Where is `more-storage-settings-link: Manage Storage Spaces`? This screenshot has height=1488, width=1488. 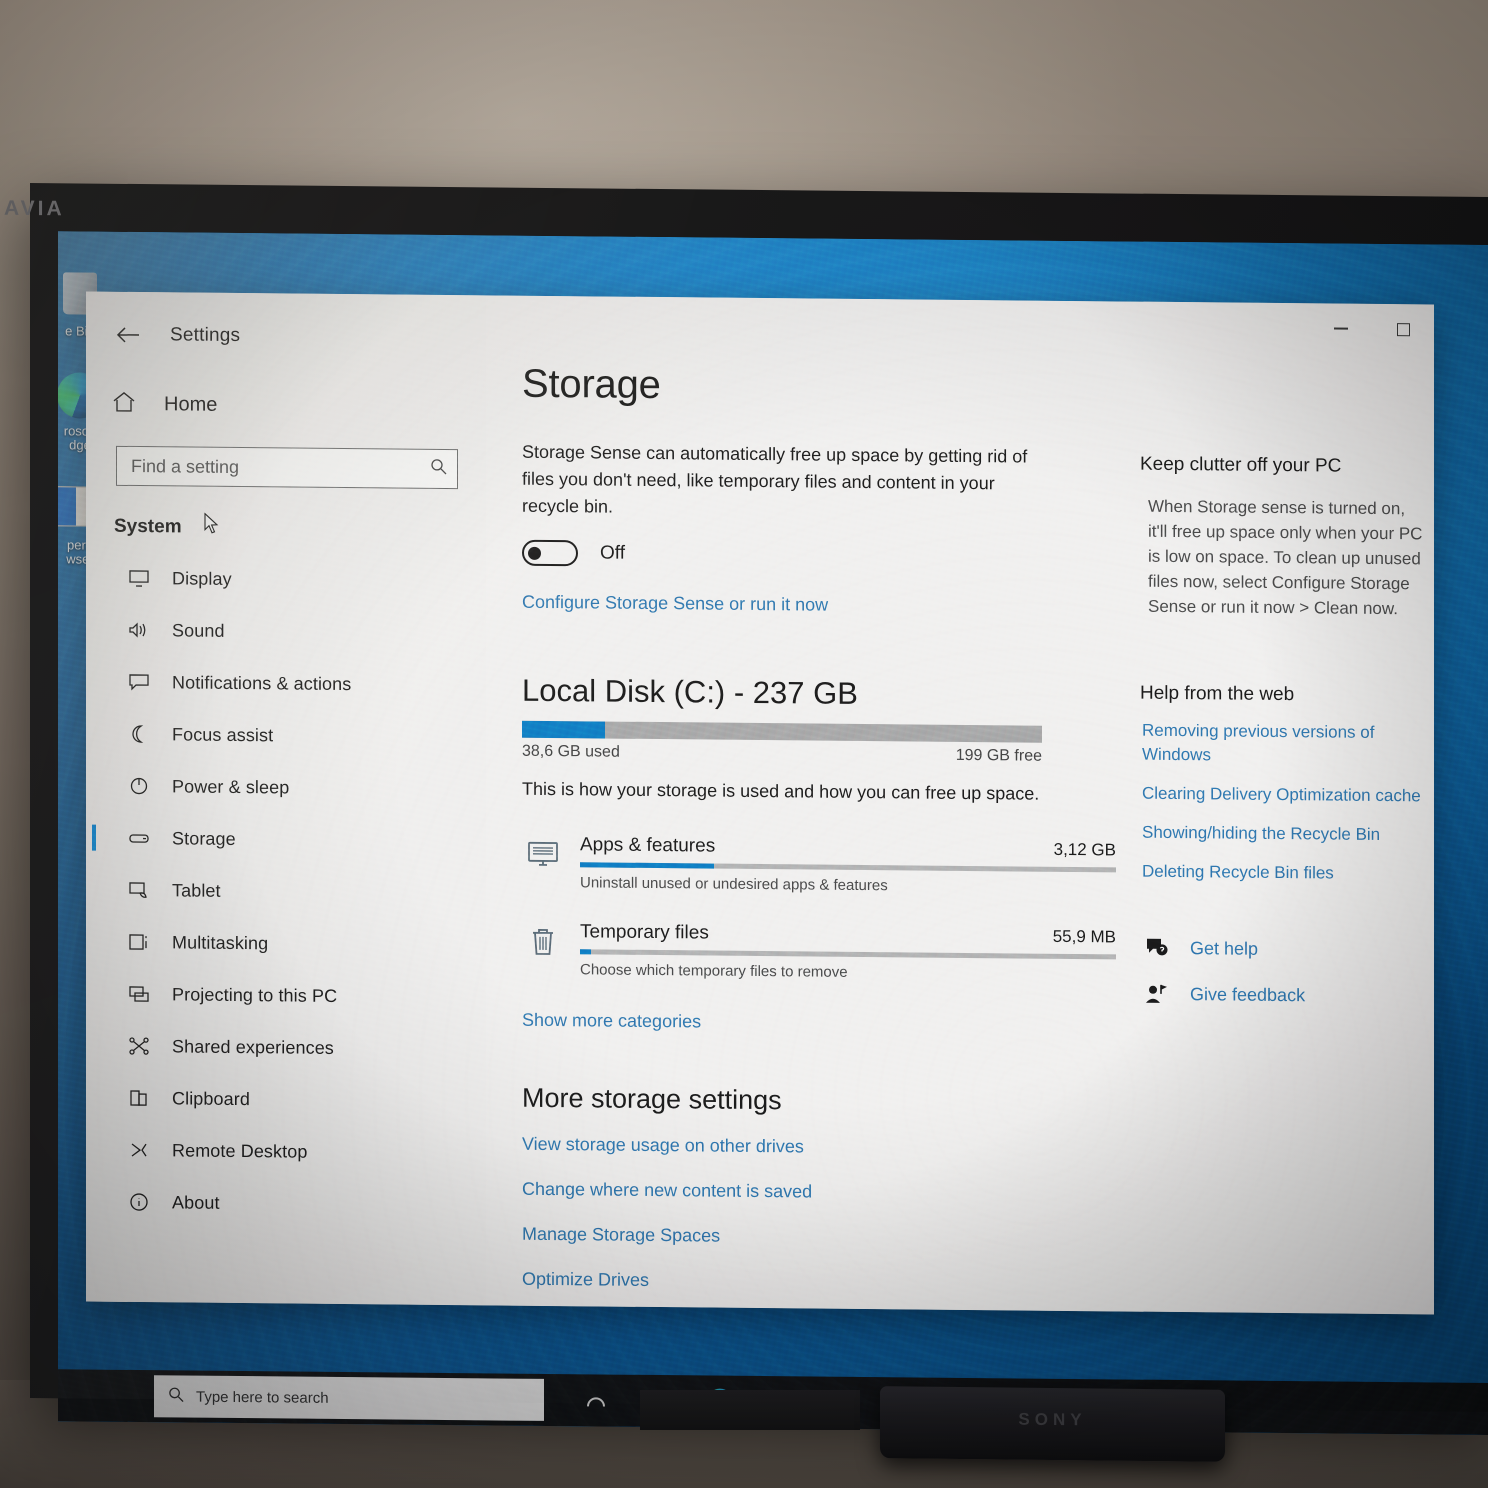 more-storage-settings-link: Manage Storage Spaces is located at coordinates (819, 1237).